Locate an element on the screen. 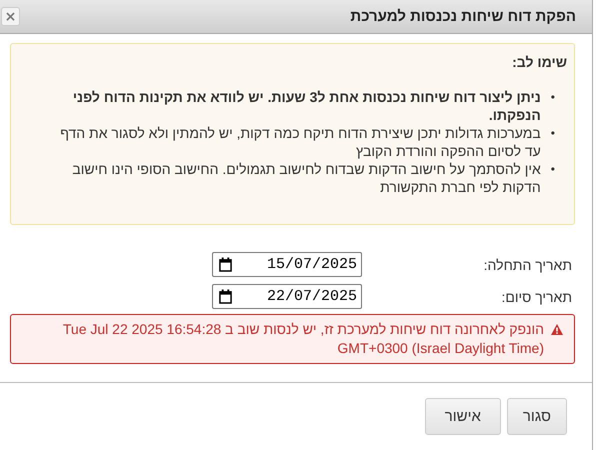  dialog-button: אישור is located at coordinates (462, 416).